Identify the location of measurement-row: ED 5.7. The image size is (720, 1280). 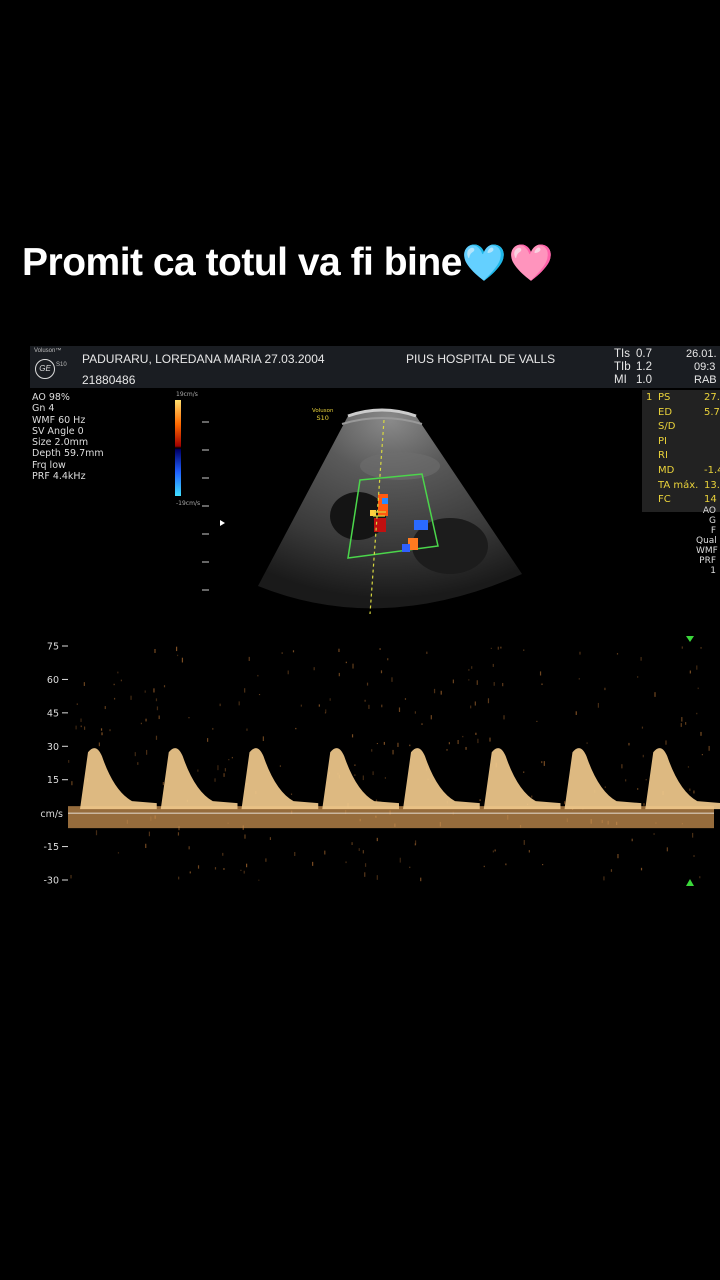
(681, 414).